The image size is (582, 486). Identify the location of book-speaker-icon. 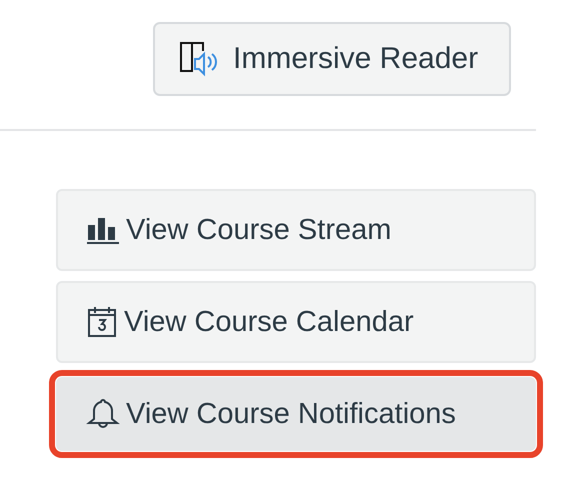
(199, 59).